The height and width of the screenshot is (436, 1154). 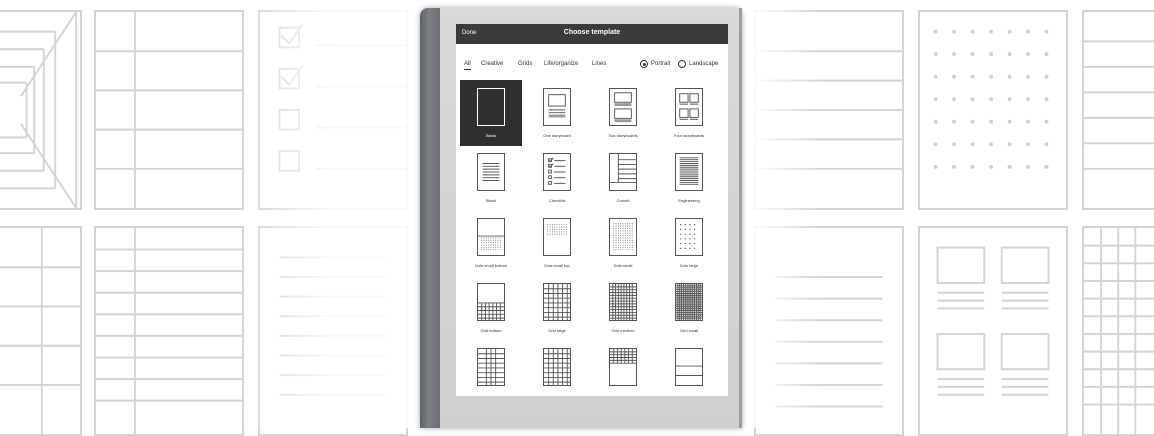 What do you see at coordinates (689, 135) in the screenshot?
I see `template-label: Four storyboards` at bounding box center [689, 135].